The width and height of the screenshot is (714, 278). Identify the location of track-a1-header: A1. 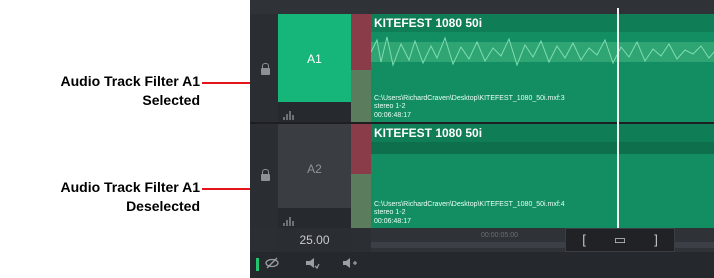
(314, 58).